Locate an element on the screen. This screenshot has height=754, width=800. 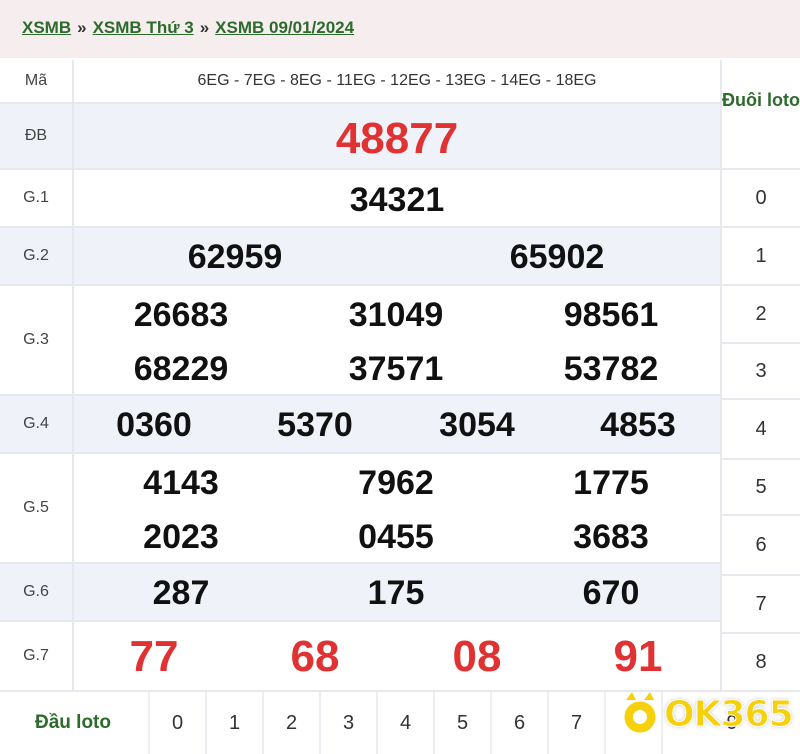
code-label: Mã is located at coordinates (37, 81).